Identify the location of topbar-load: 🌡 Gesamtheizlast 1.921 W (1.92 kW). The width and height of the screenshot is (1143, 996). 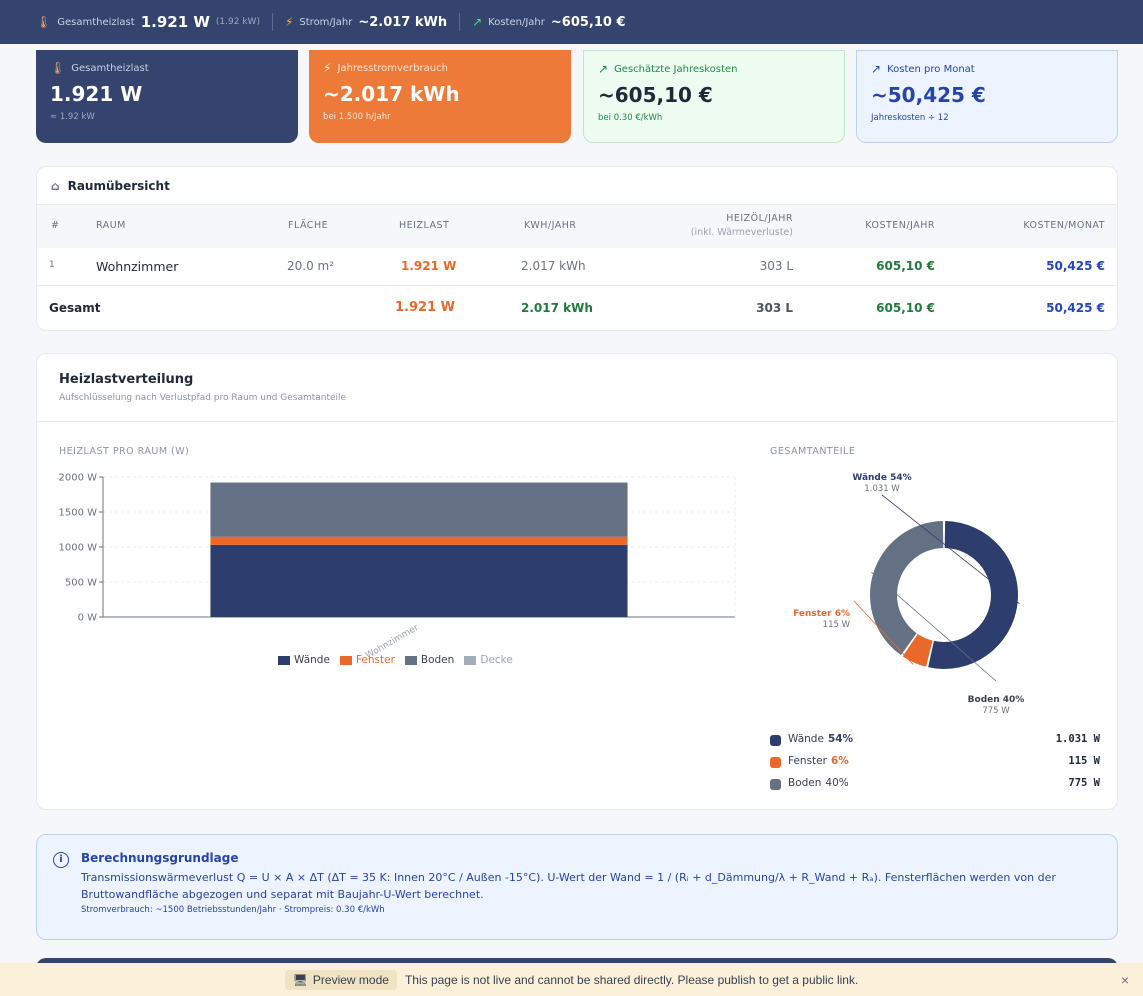
(148, 22).